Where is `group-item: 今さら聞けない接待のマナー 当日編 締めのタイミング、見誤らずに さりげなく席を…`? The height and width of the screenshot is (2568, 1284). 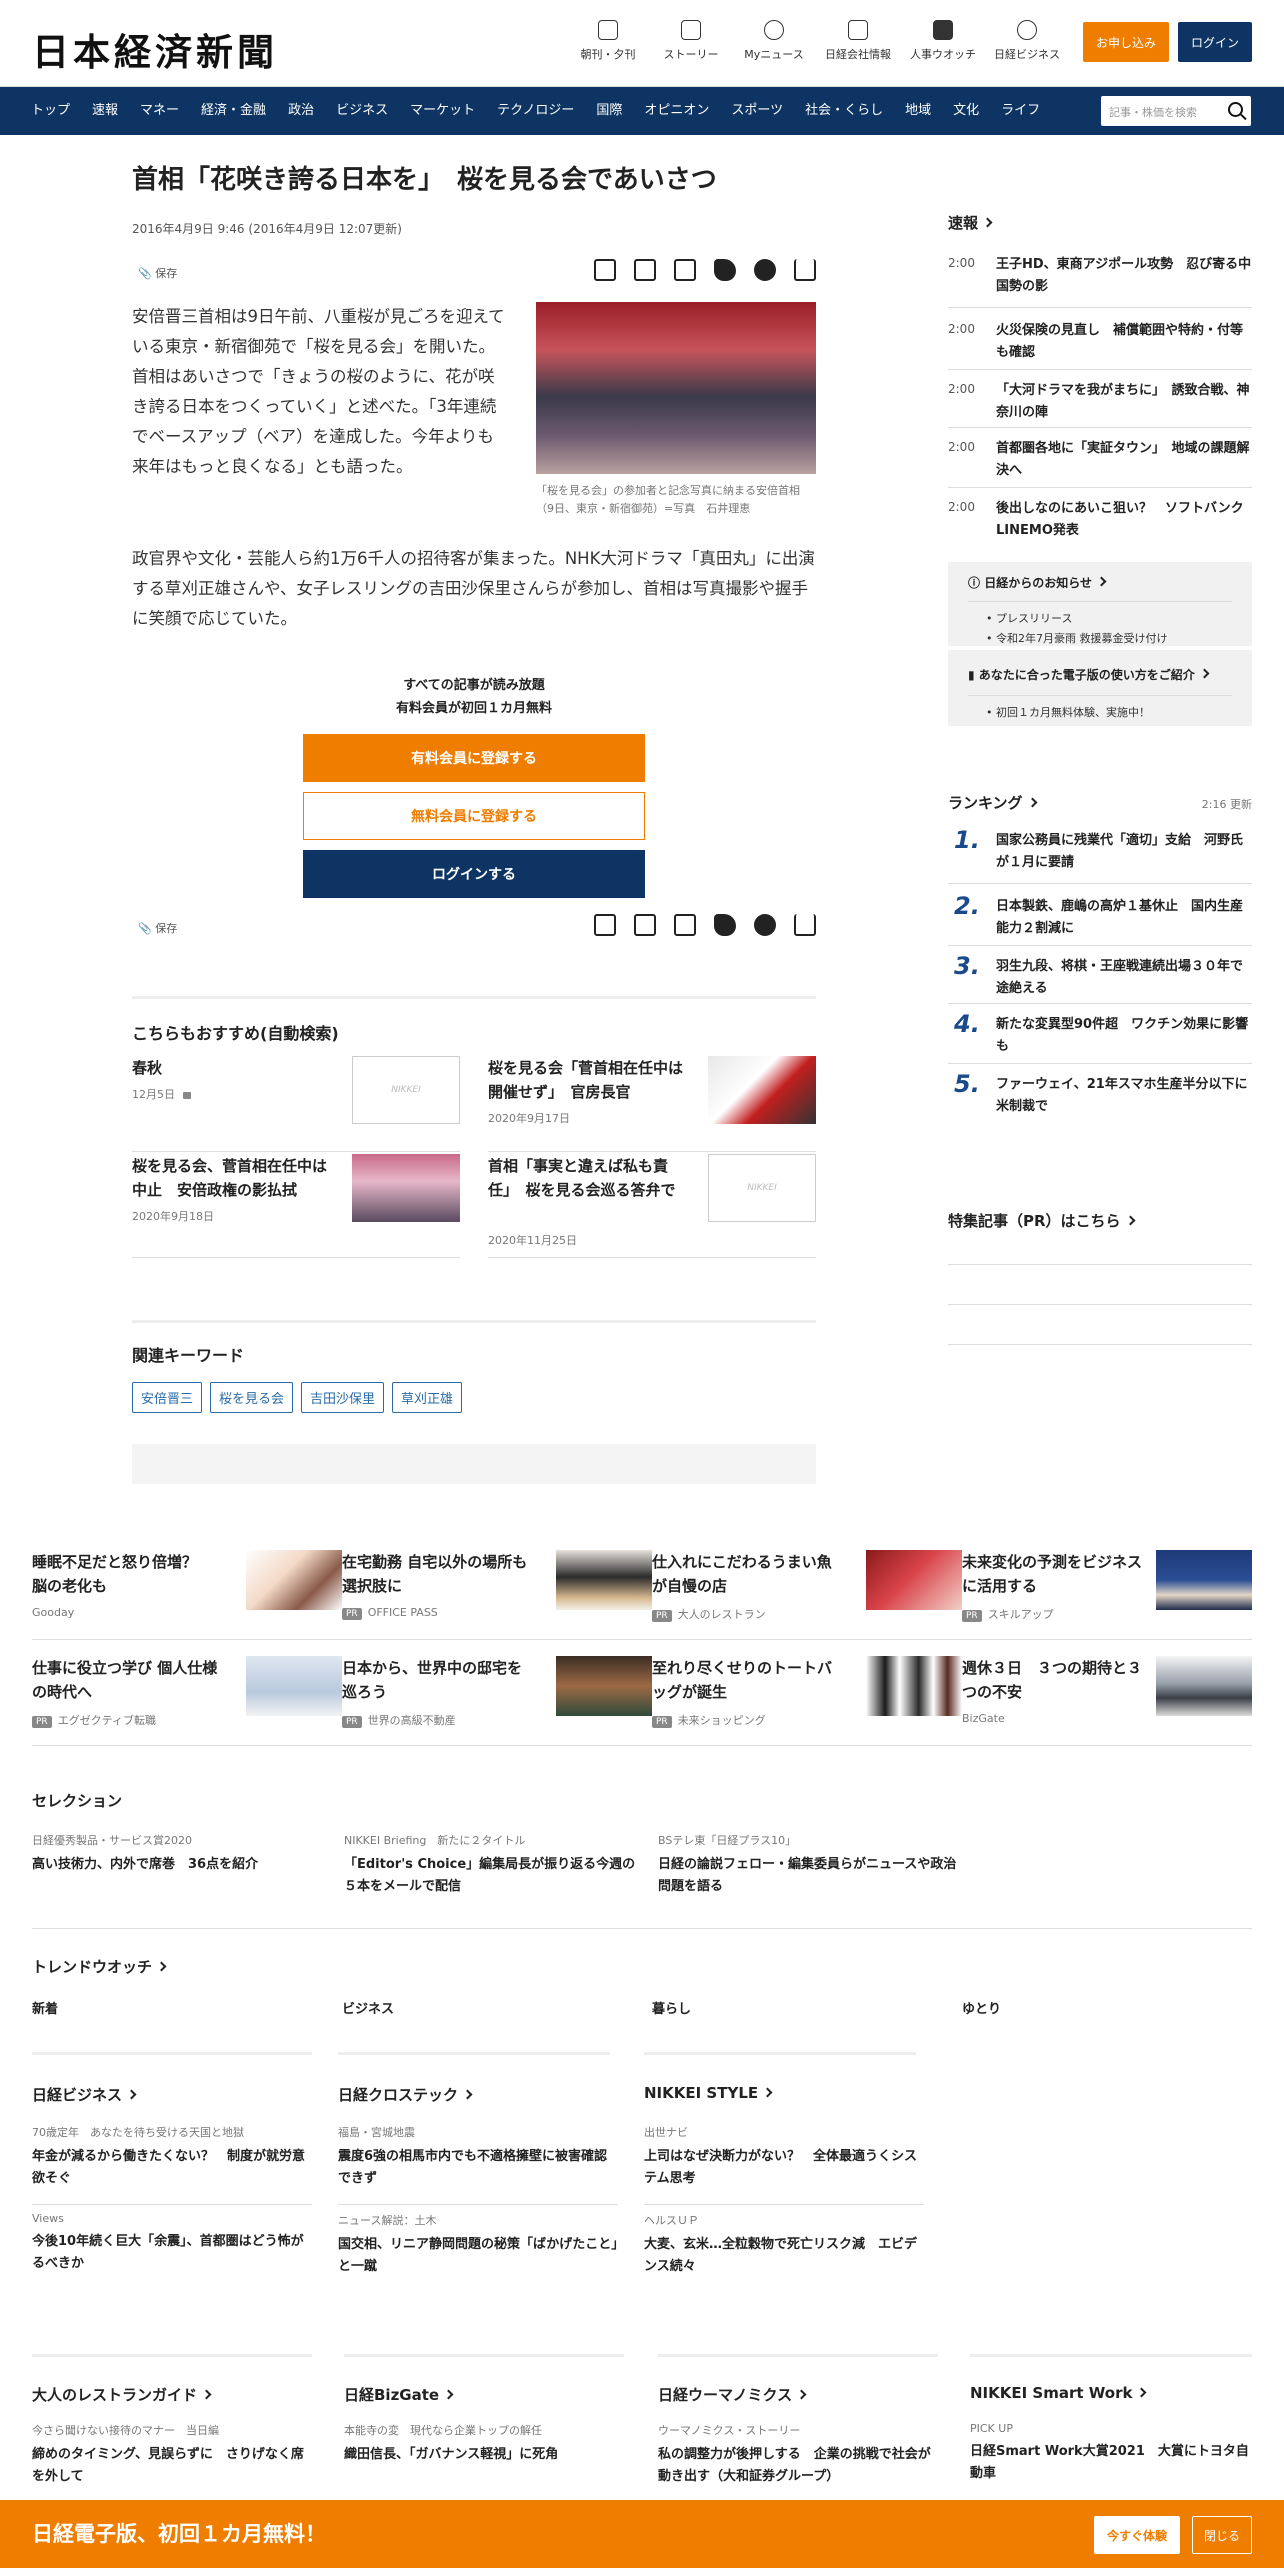
group-item: 今さら聞けない接待のマナー 当日編 締めのタイミング、見誤らずに さりげなく席を… is located at coordinates (172, 2455).